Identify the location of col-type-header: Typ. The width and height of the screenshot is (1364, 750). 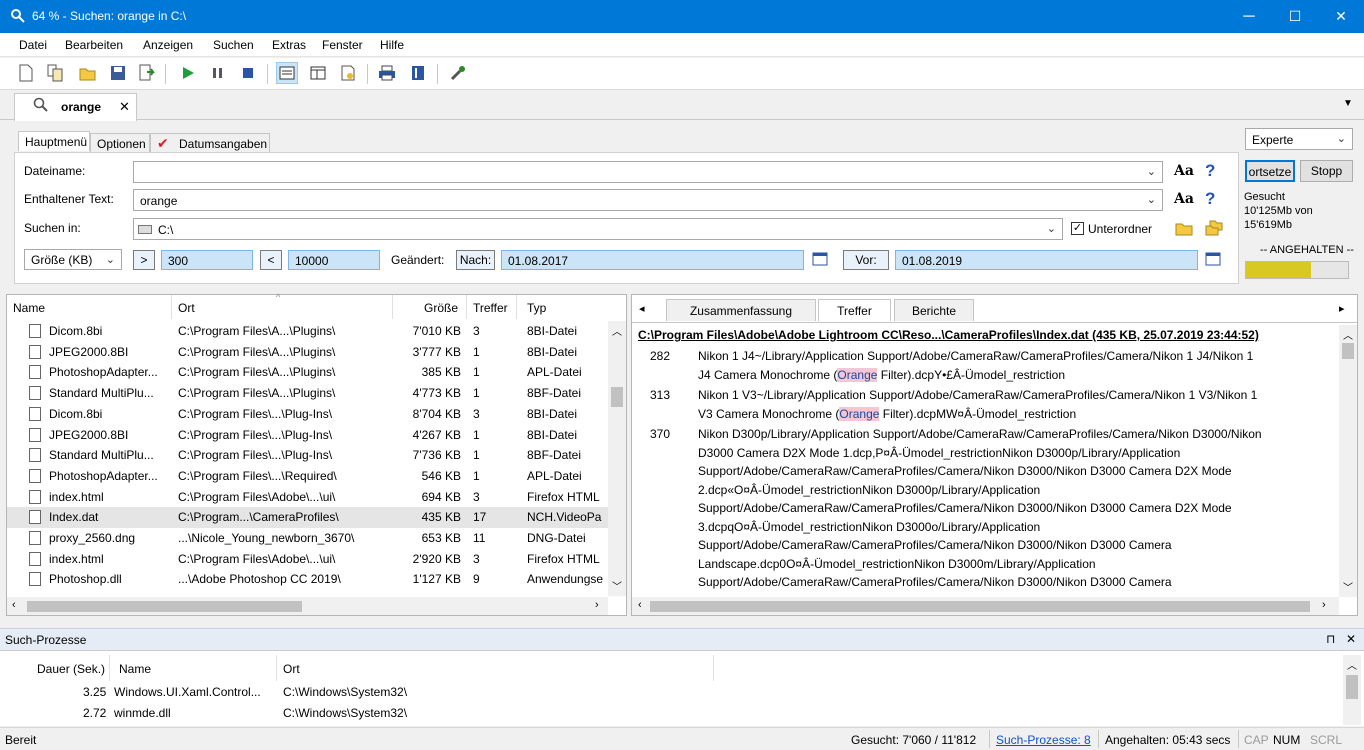
(536, 308).